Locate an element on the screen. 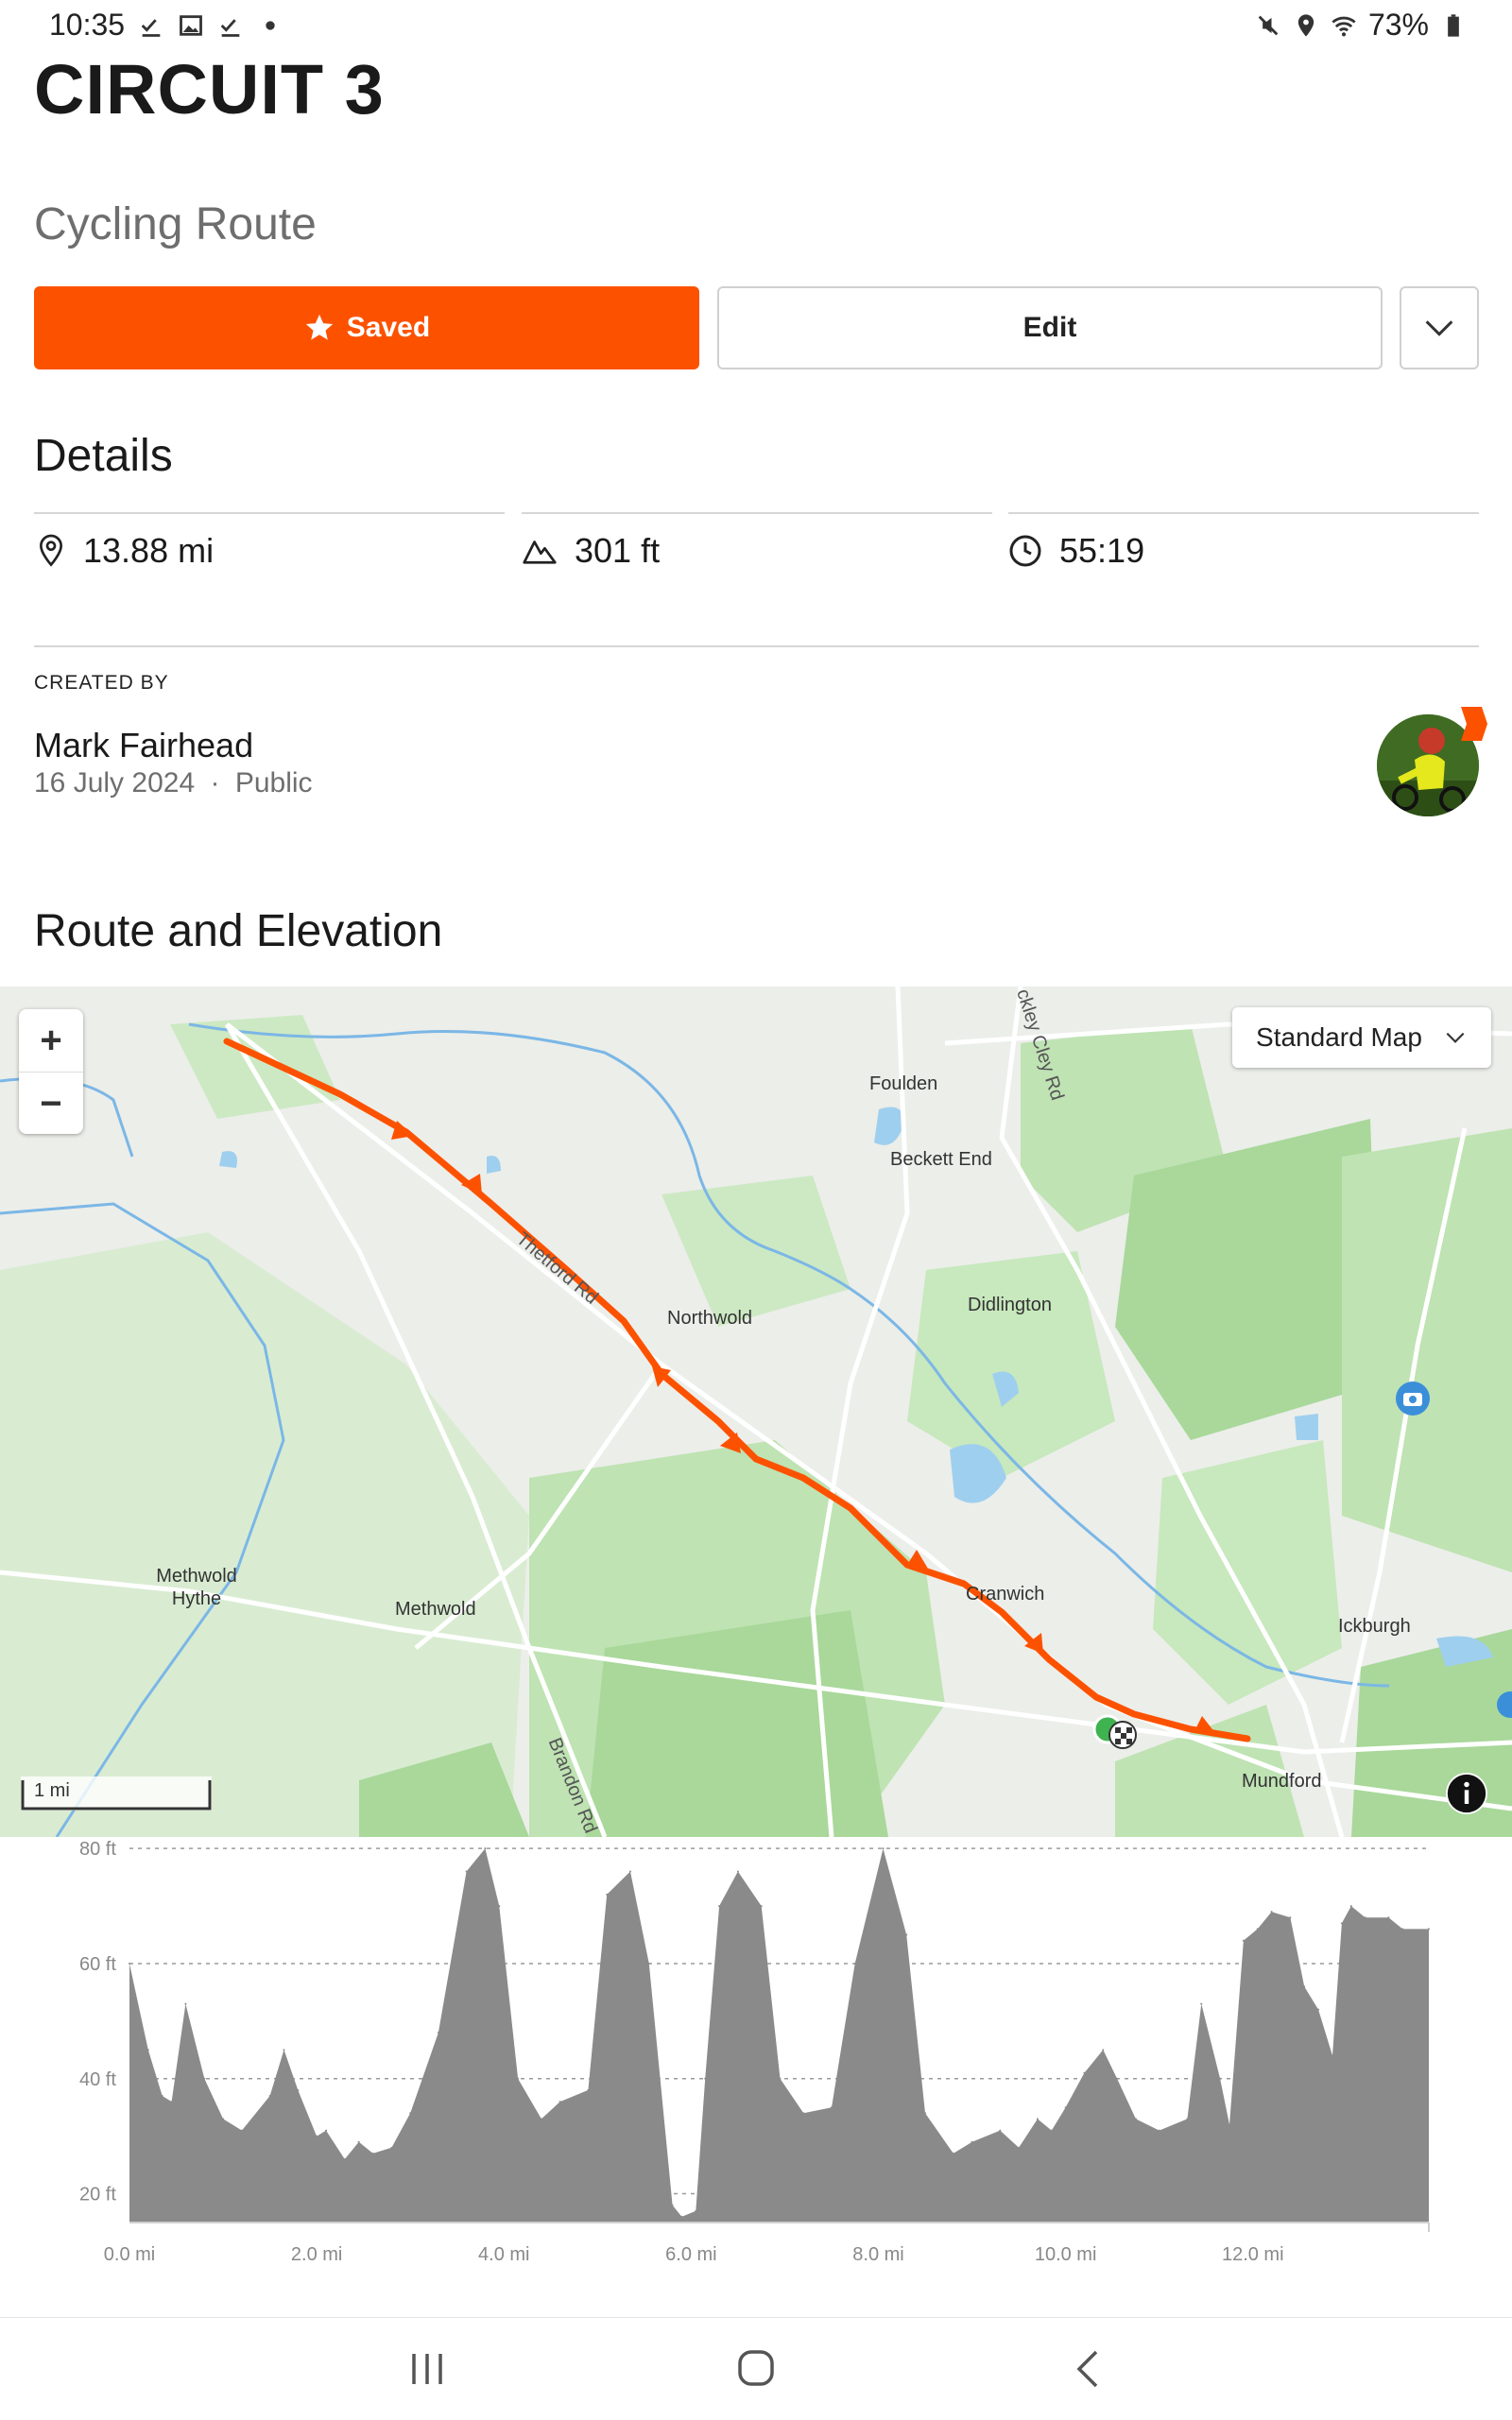 This screenshot has width=1512, height=2420. edit-button: Edit is located at coordinates (1050, 327).